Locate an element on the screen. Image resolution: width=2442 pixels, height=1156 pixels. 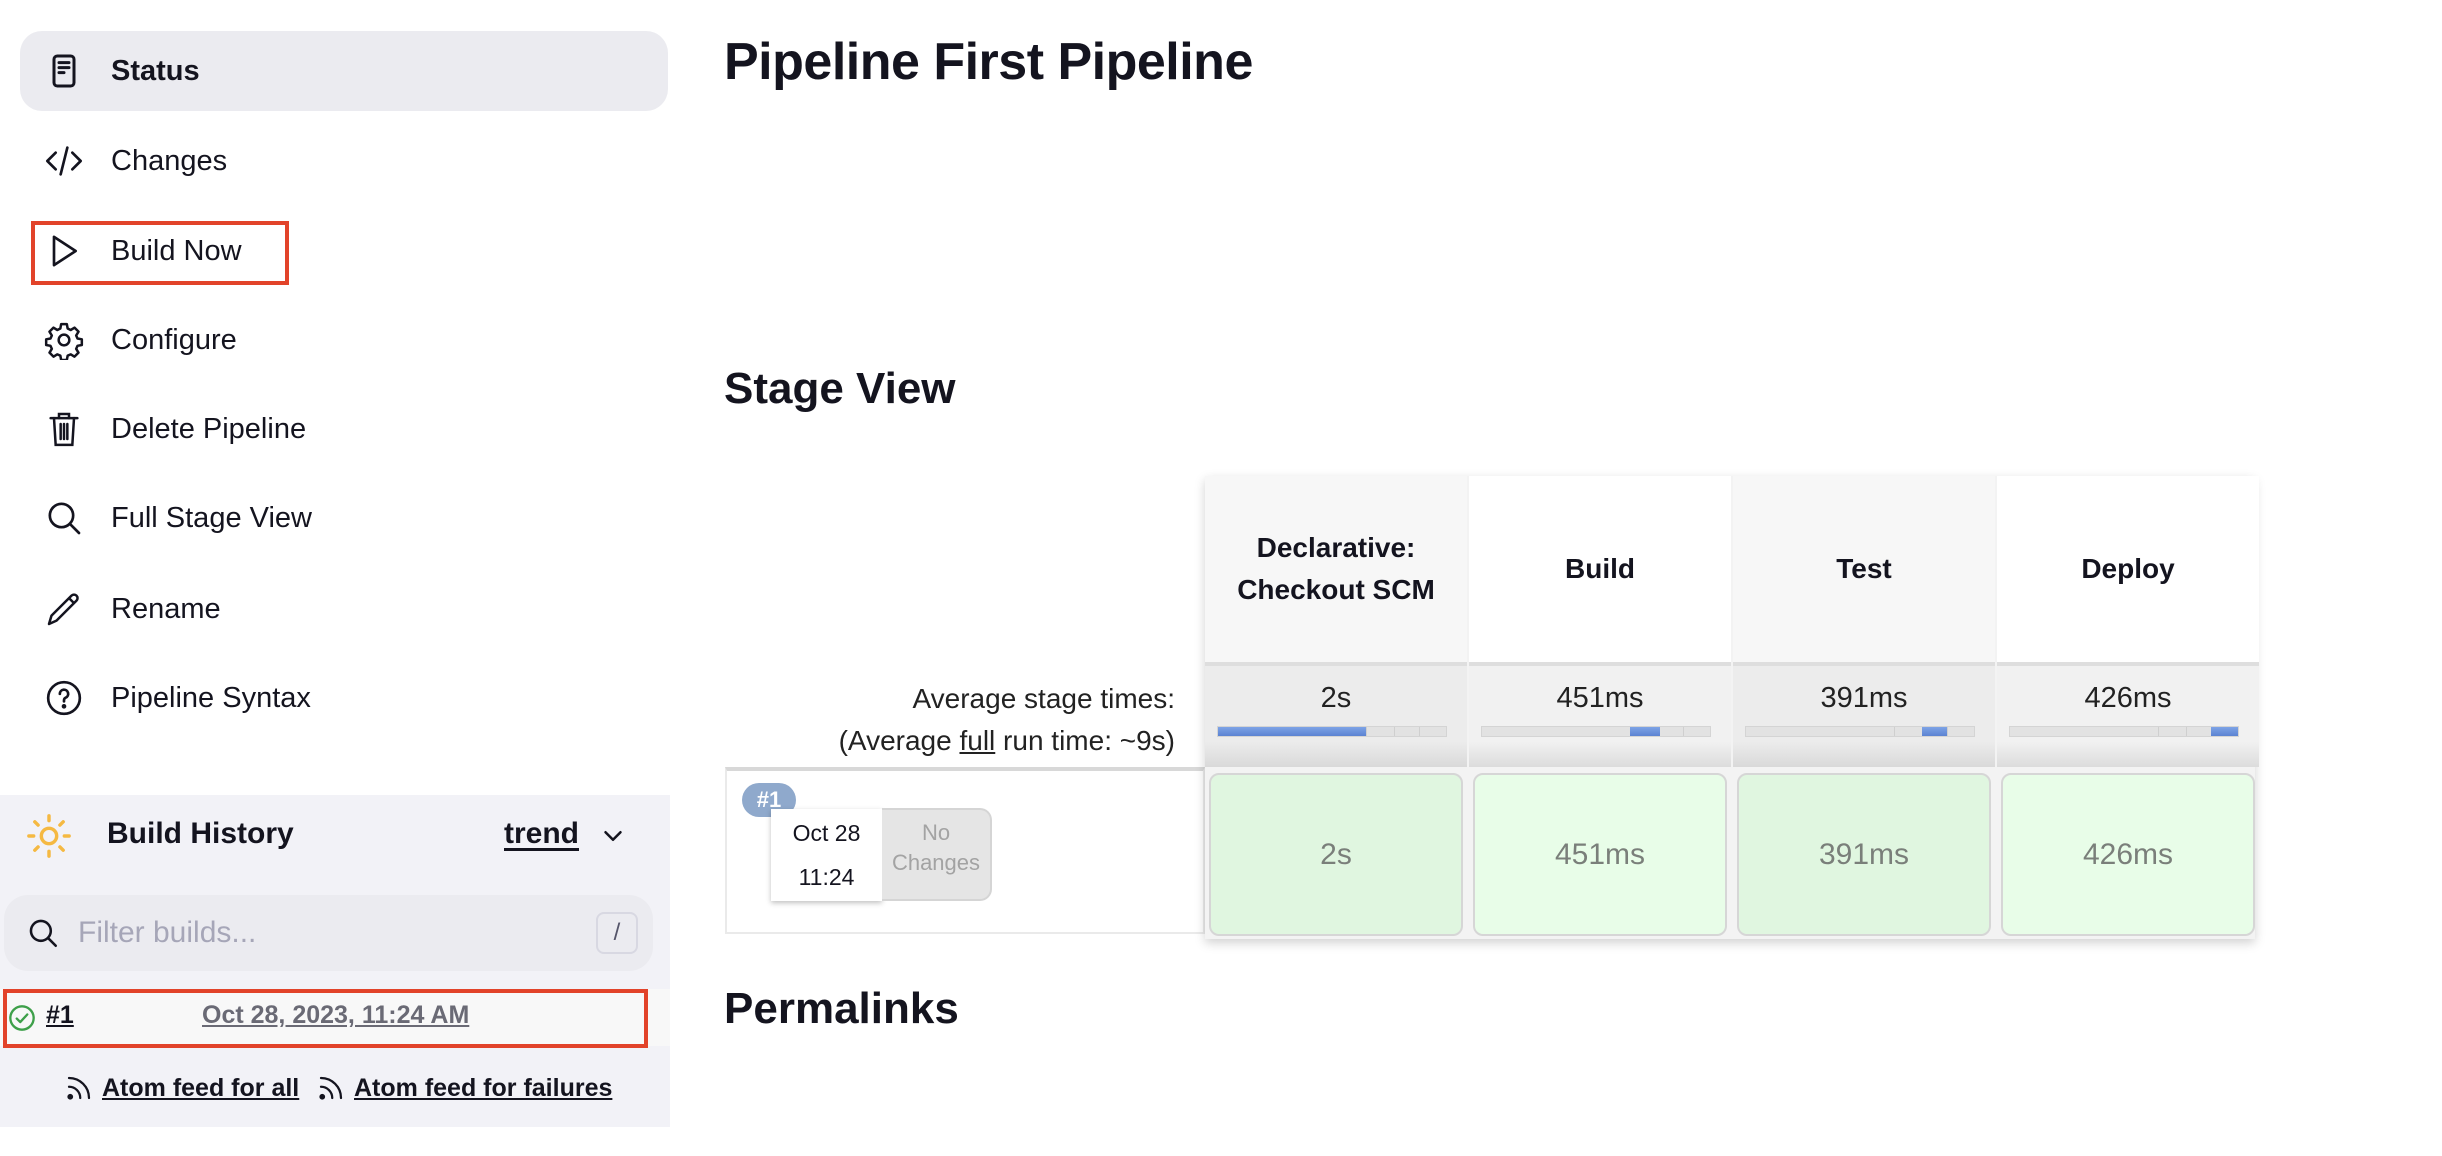
sidebar-item-build-now: Build Now is located at coordinates (344, 251).